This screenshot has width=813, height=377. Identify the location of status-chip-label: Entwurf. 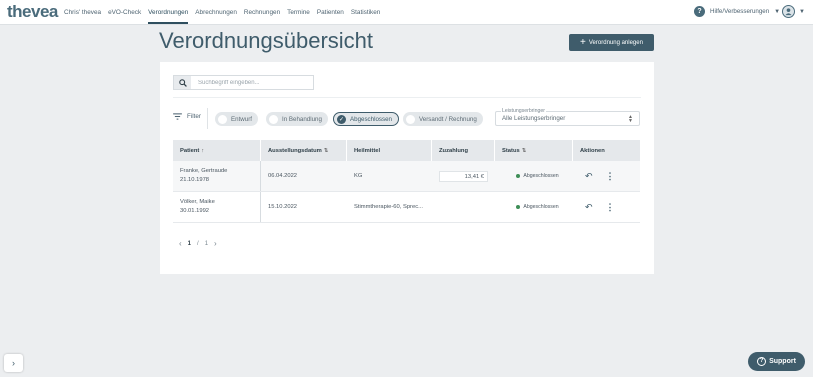
(241, 119).